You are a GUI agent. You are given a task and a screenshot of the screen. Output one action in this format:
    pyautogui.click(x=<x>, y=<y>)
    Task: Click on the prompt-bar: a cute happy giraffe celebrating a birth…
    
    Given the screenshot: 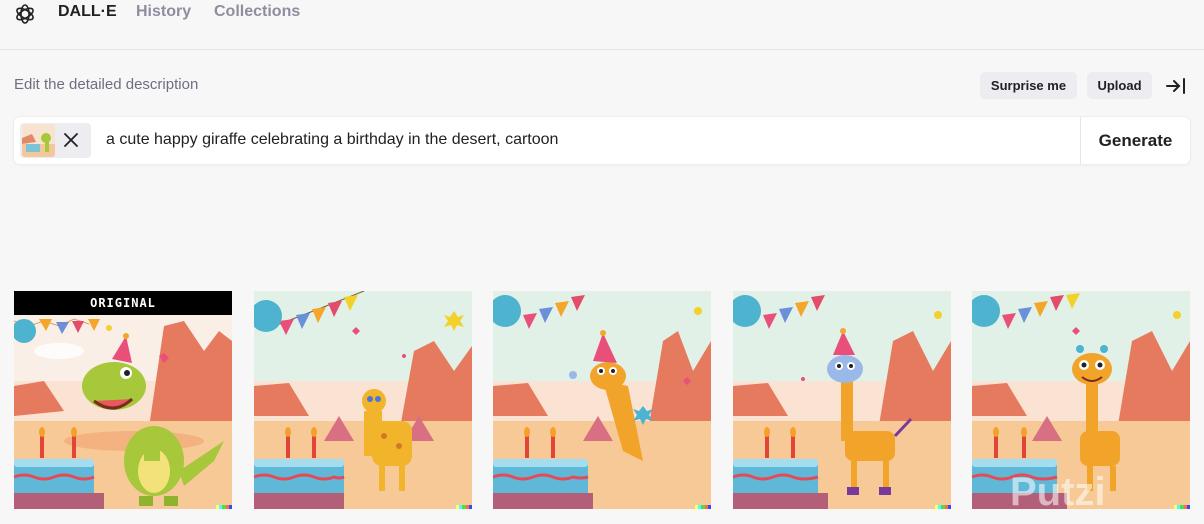 What is the action you would take?
    pyautogui.click(x=602, y=140)
    